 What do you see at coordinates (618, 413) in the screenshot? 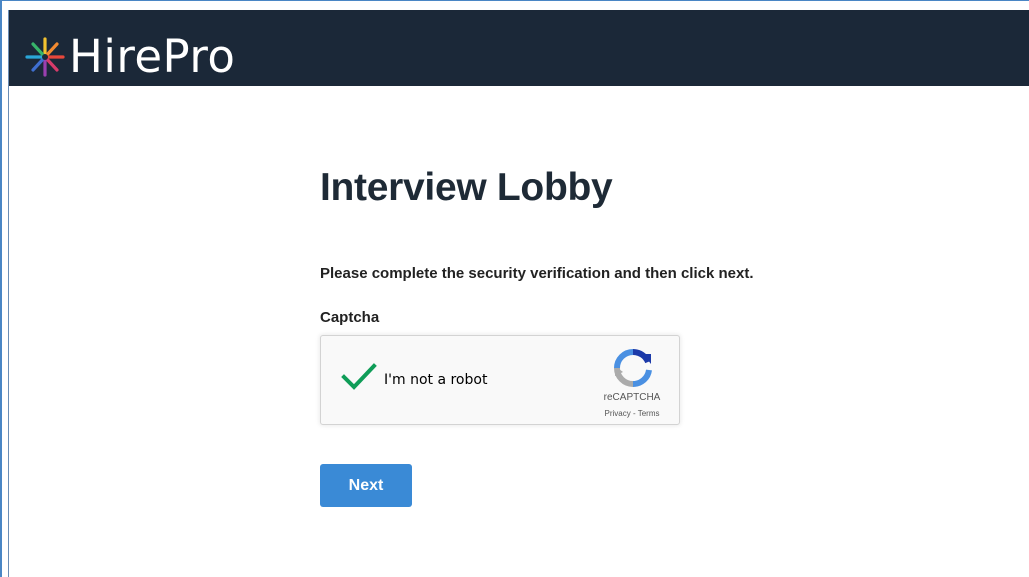
I see `privacy-link: Privacy` at bounding box center [618, 413].